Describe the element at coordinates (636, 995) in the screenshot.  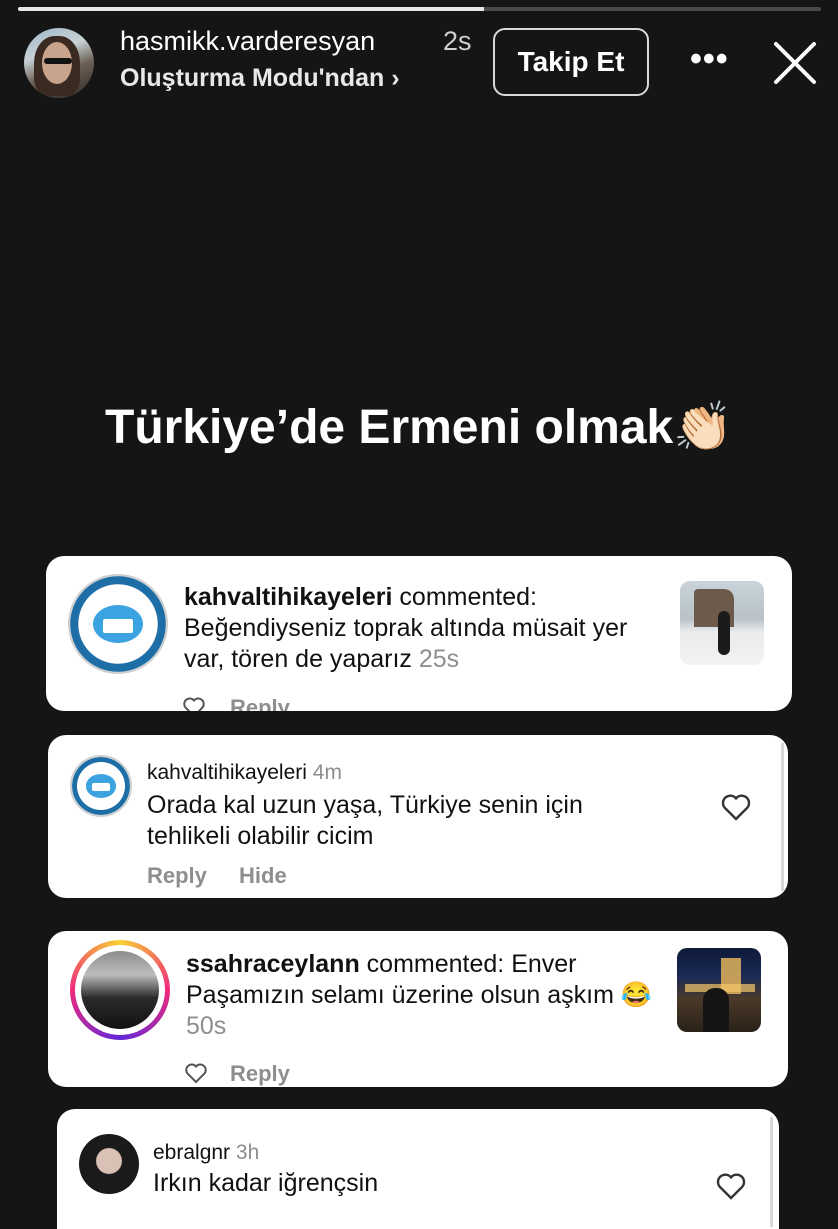
I see `laughing-emoji: 😂` at that location.